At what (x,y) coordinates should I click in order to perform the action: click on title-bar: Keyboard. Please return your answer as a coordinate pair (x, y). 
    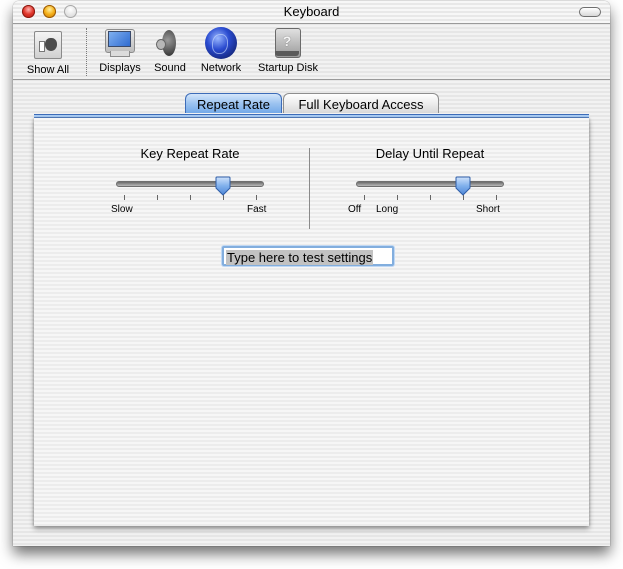
    Looking at the image, I should click on (311, 12).